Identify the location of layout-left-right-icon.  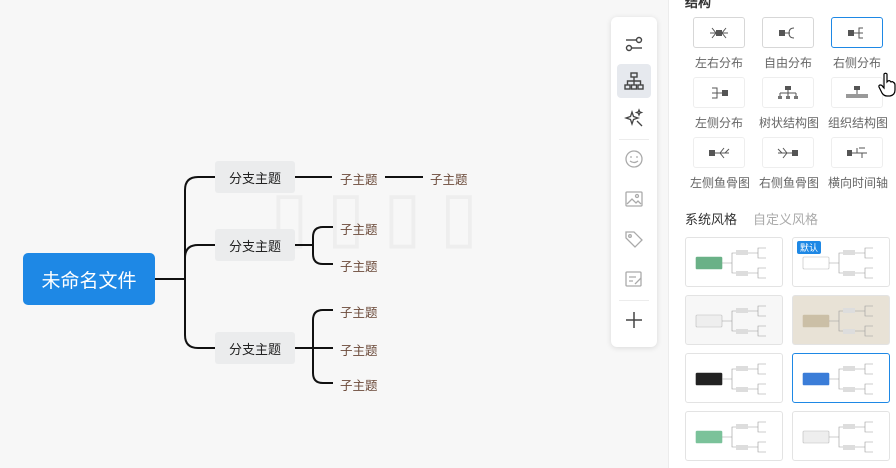
(719, 32).